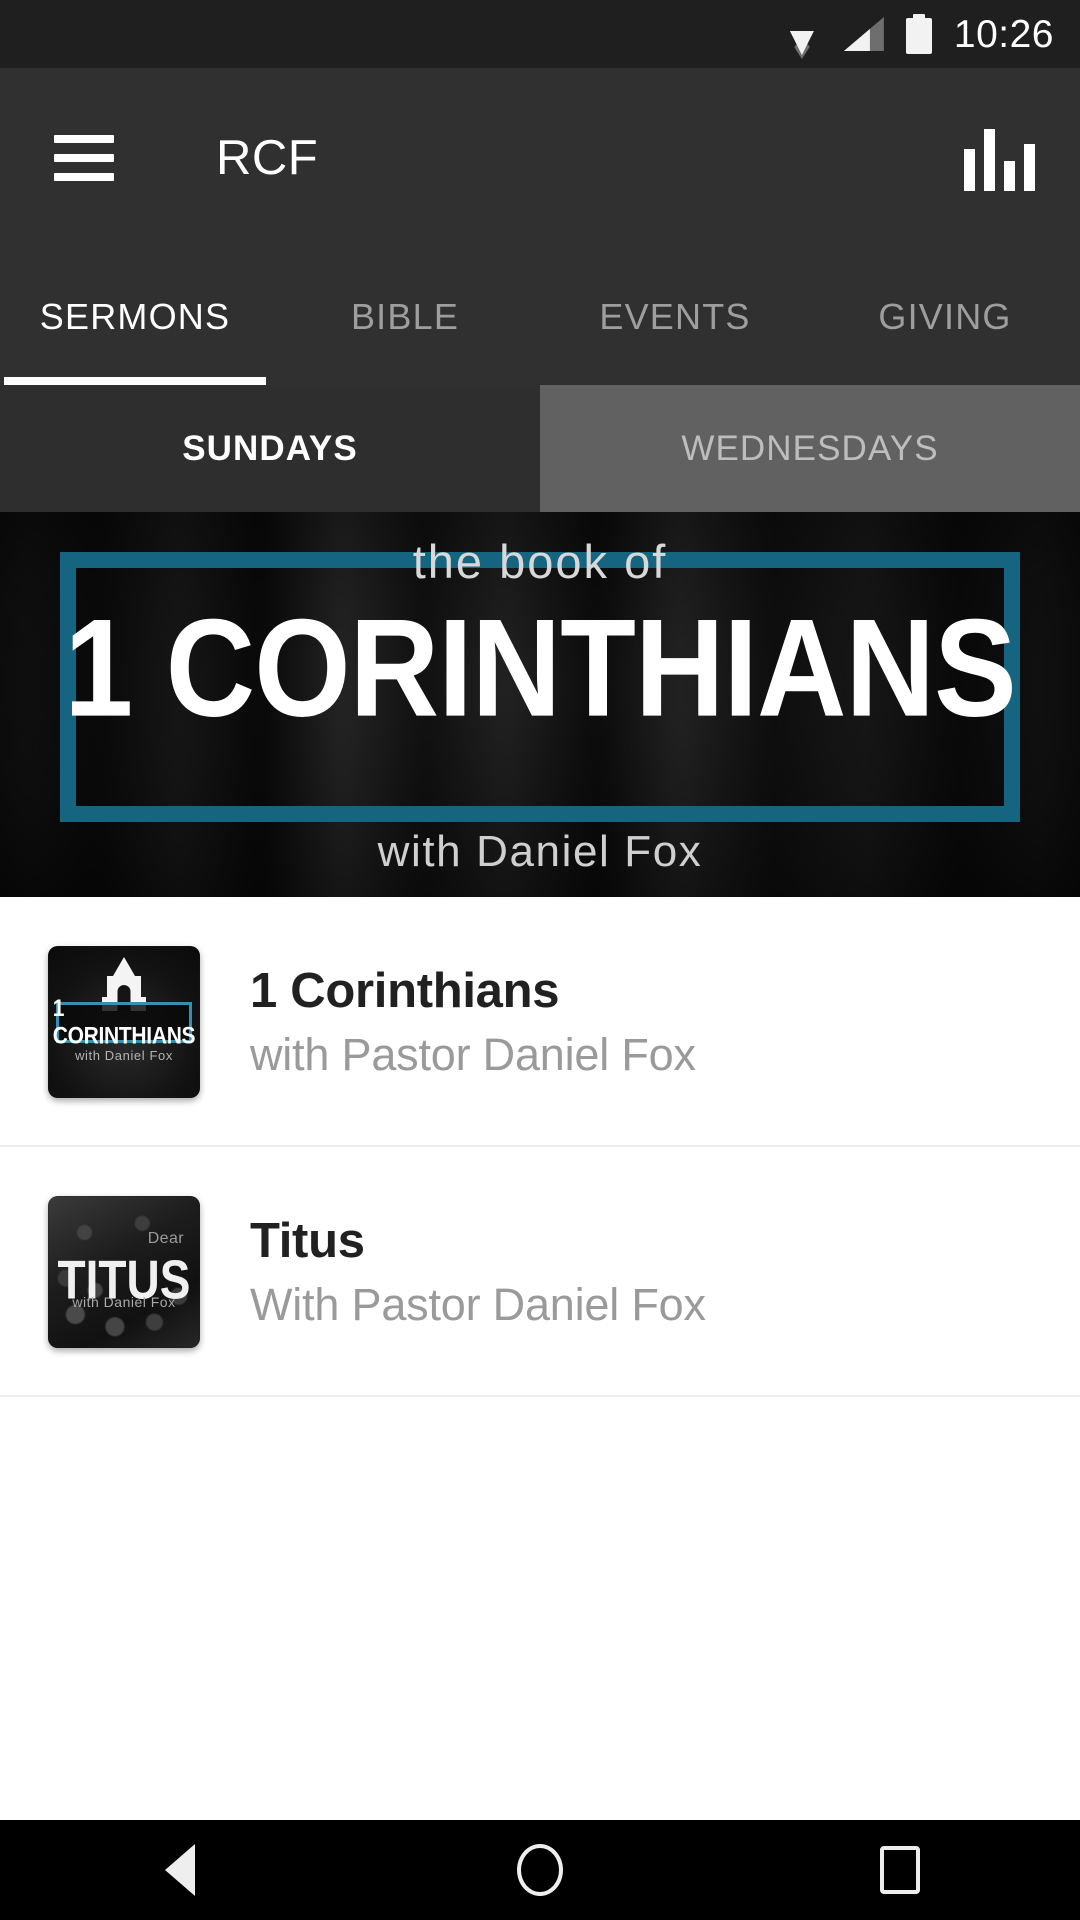  I want to click on subtab-sundays-label: SUNDAYS, so click(270, 448).